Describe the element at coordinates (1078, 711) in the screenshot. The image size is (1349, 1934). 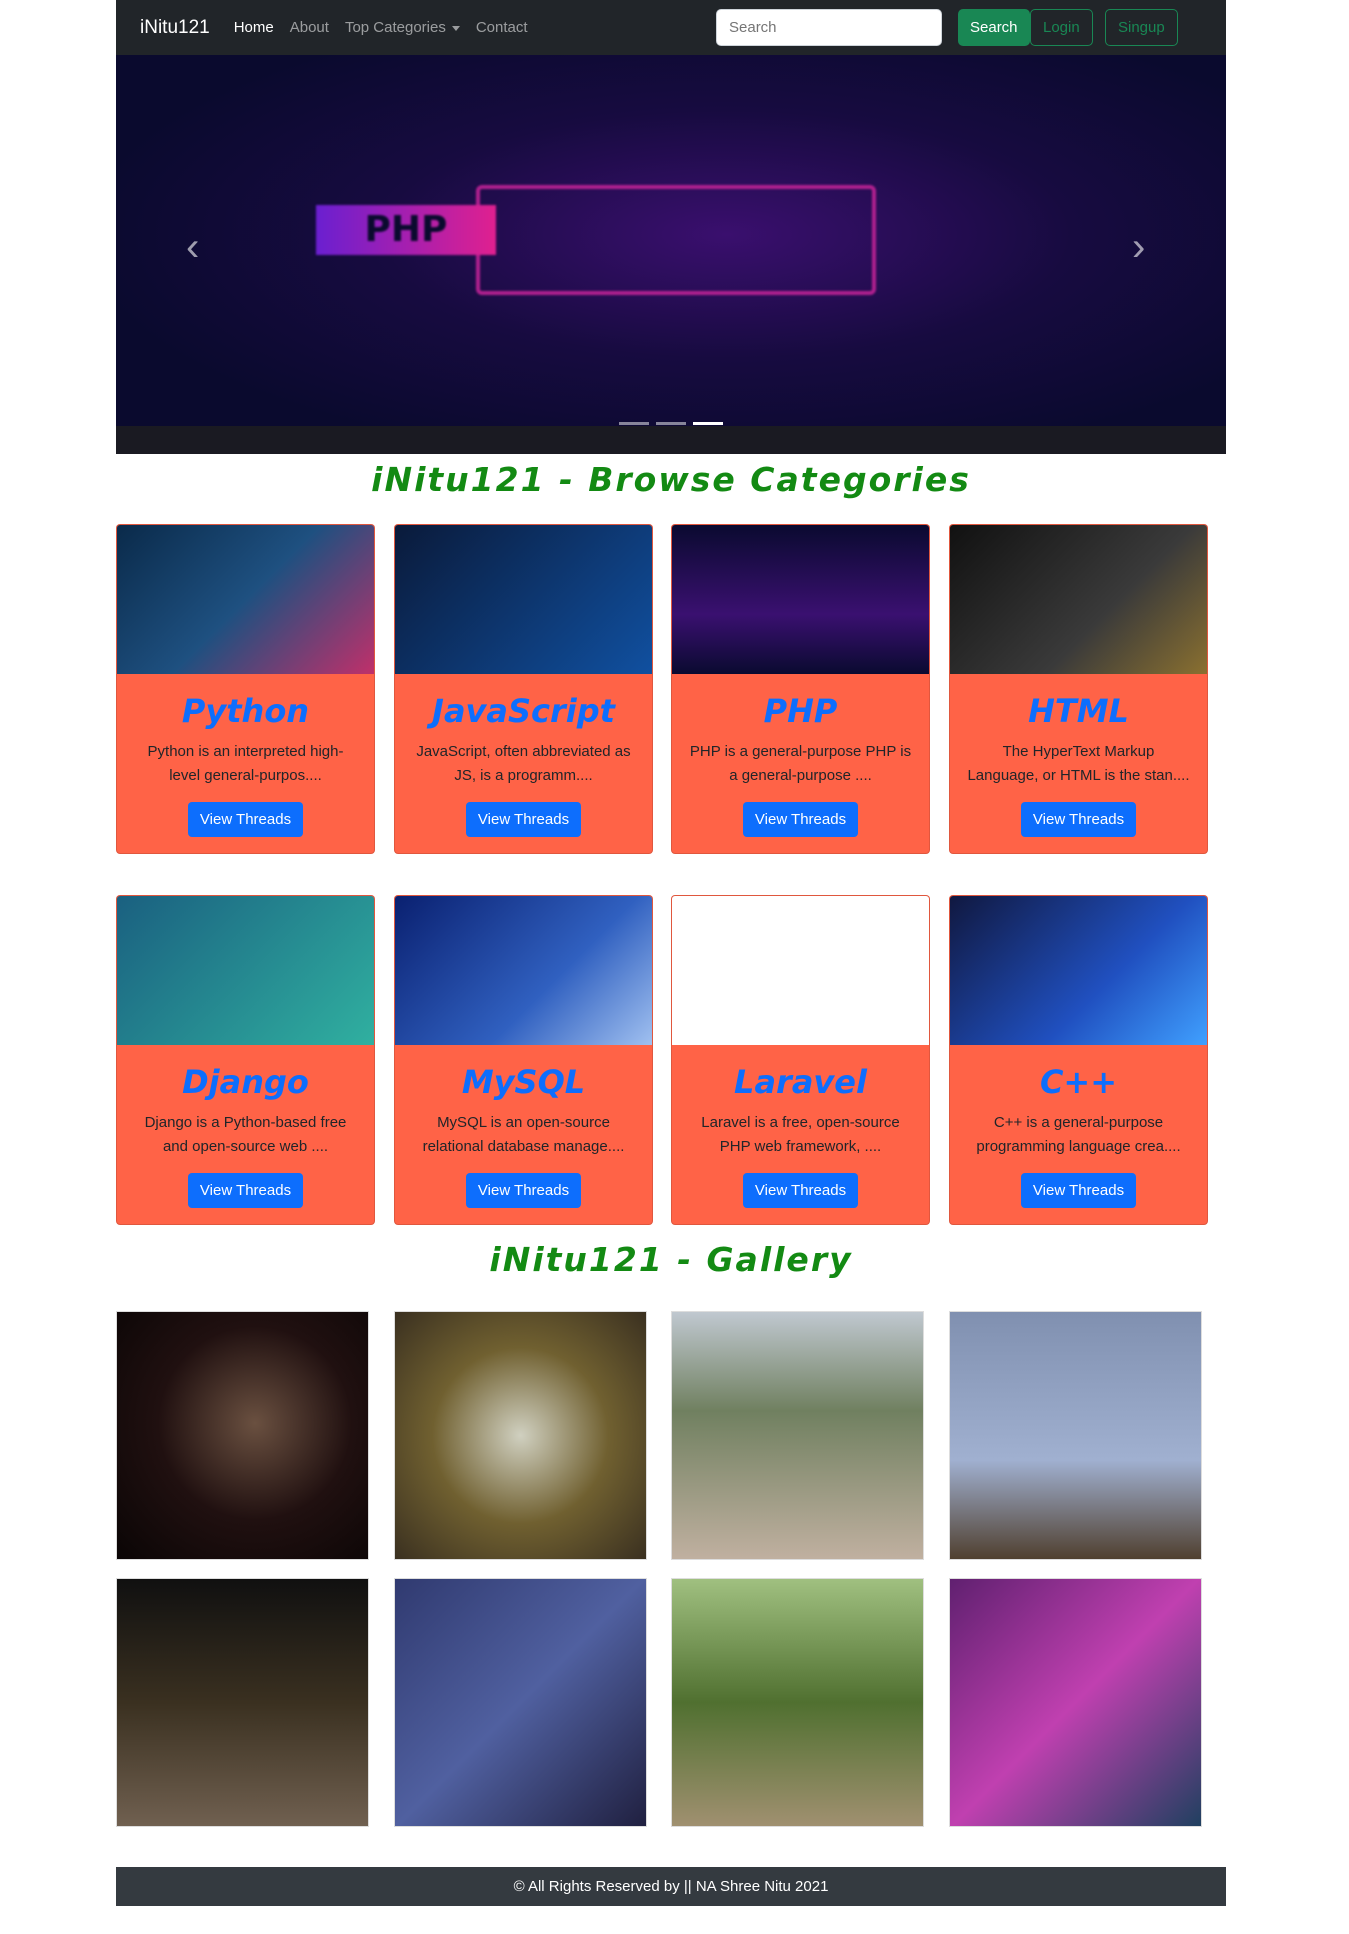
I see `category-title: HTML` at that location.